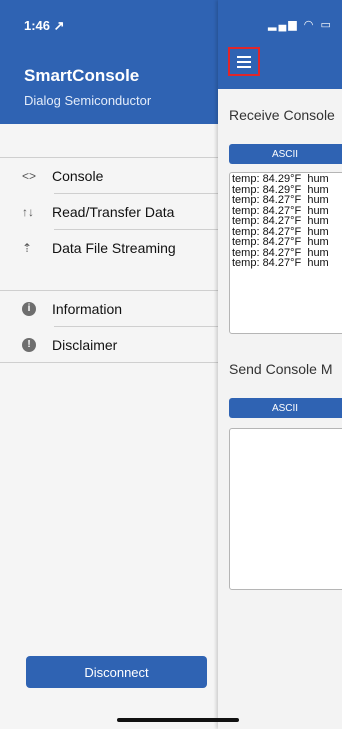  I want to click on upload-icon: ⇡, so click(27, 247).